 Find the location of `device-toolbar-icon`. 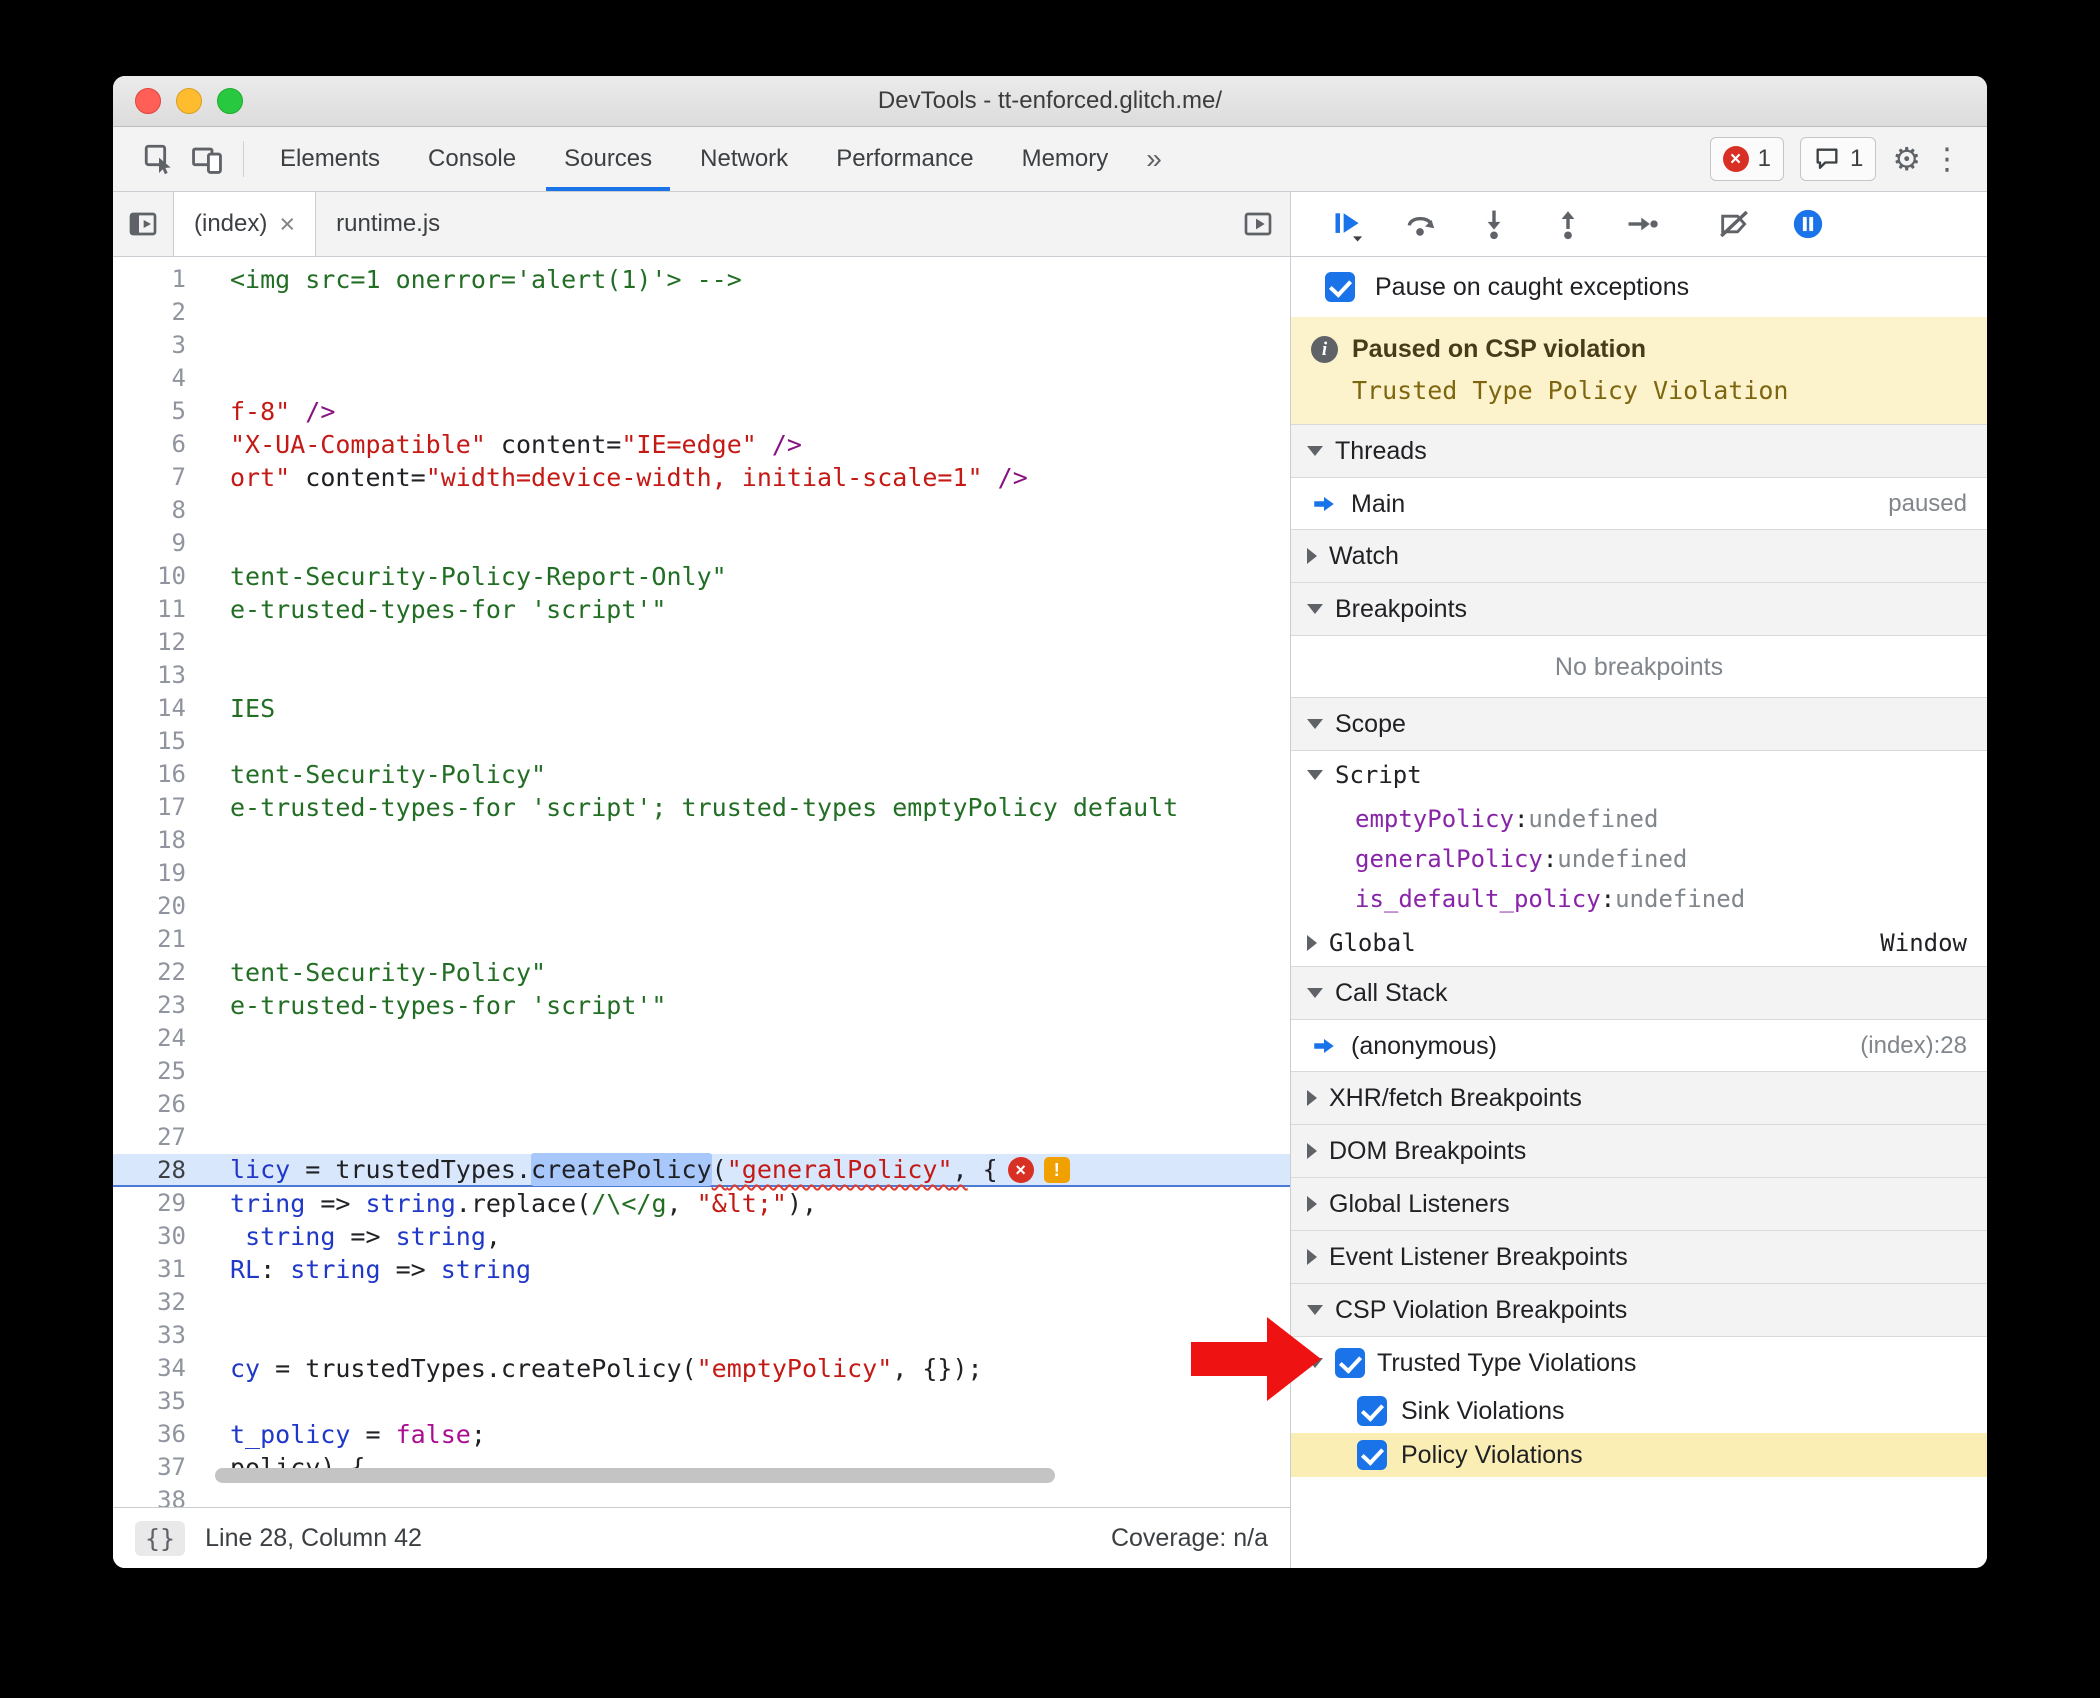

device-toolbar-icon is located at coordinates (207, 159).